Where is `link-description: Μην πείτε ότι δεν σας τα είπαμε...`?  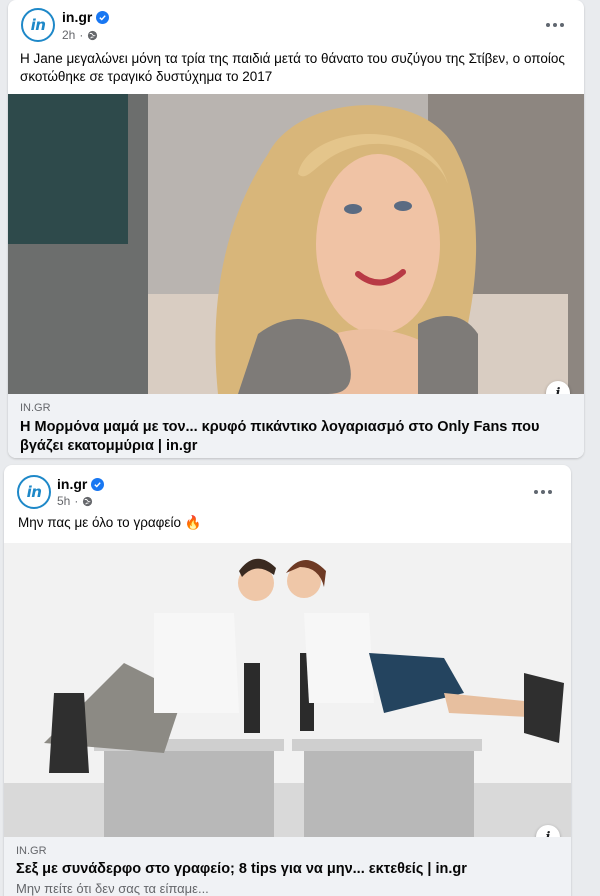
link-description: Μην πείτε ότι δεν σας τα είπαμε... is located at coordinates (112, 888).